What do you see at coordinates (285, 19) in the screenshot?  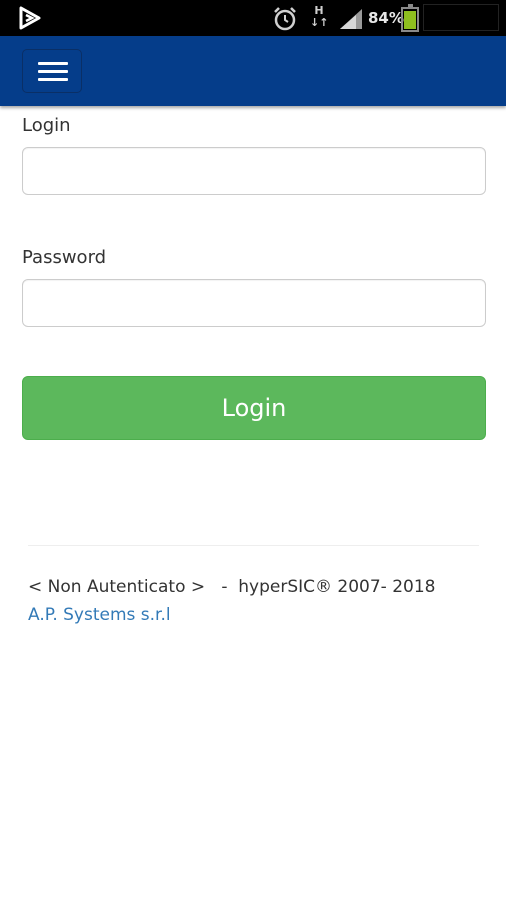 I see `alarm-clock-icon` at bounding box center [285, 19].